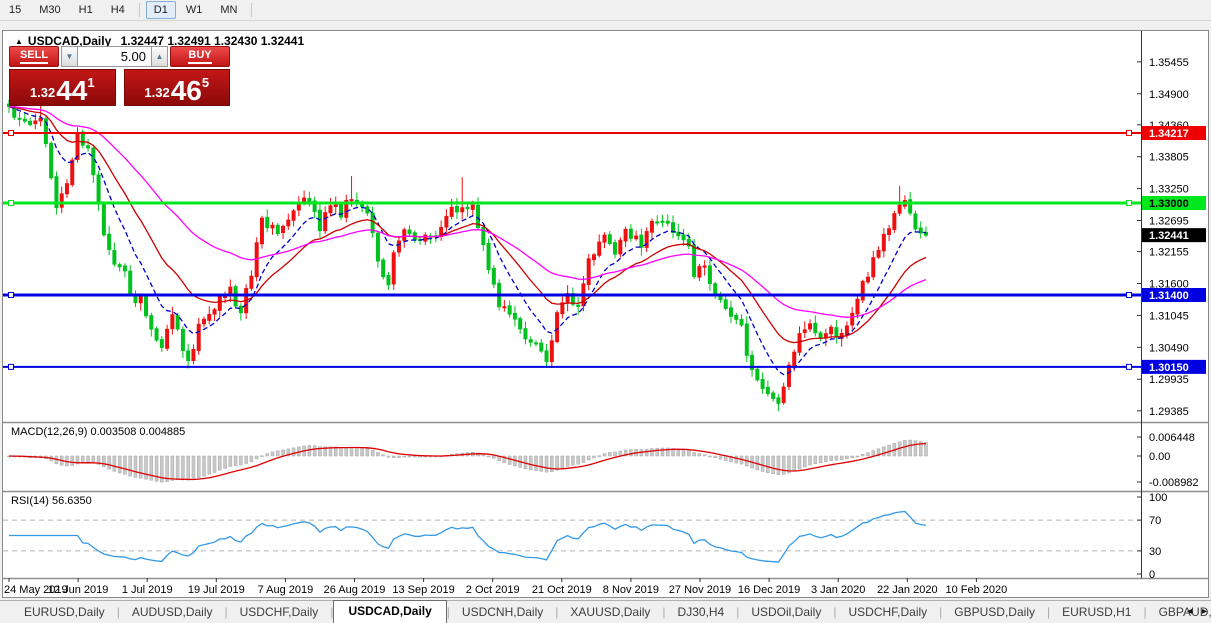  What do you see at coordinates (1197, 611) in the screenshot?
I see `tab-scroll-controls: ◂ ▸` at bounding box center [1197, 611].